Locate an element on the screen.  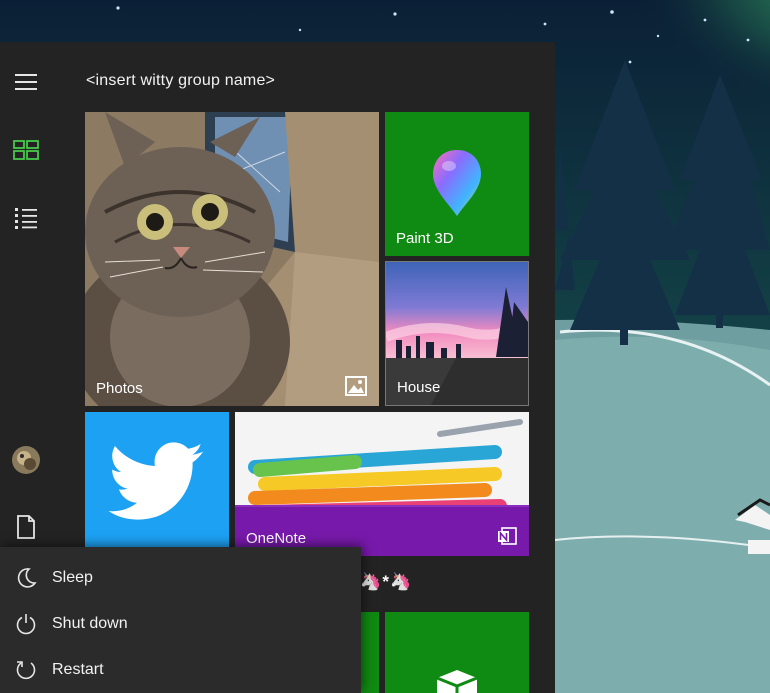
sleep-menu-item: Sleep is located at coordinates (180, 578).